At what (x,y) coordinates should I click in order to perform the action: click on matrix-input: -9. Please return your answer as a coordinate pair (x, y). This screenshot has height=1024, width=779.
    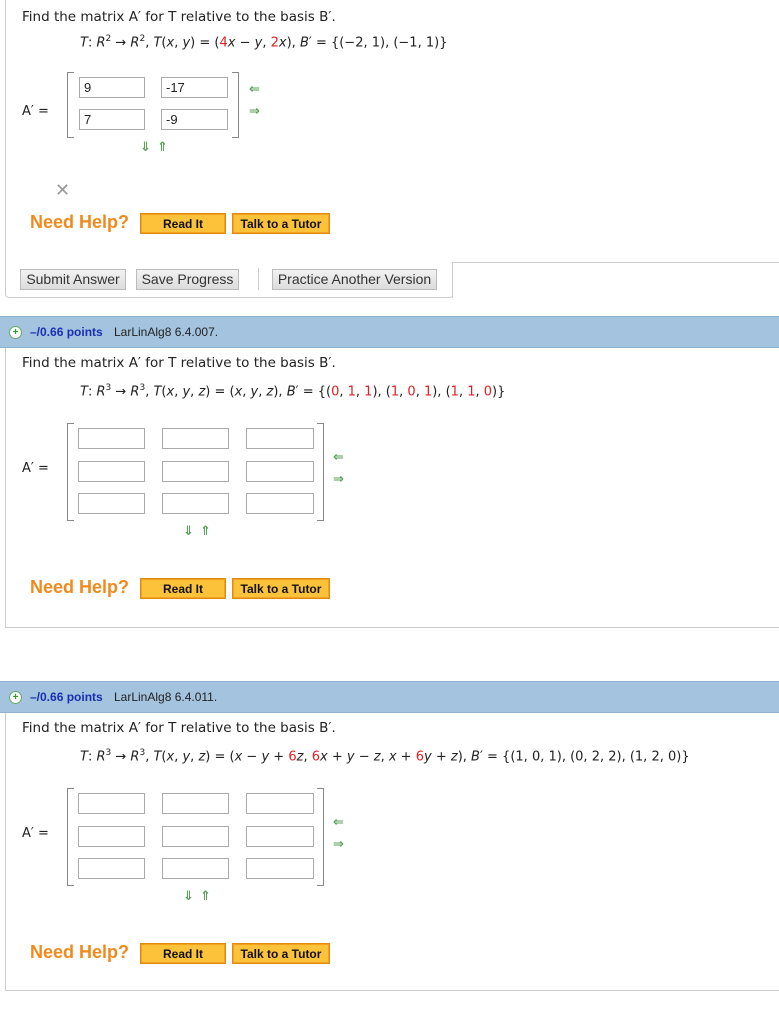
    Looking at the image, I should click on (194, 119).